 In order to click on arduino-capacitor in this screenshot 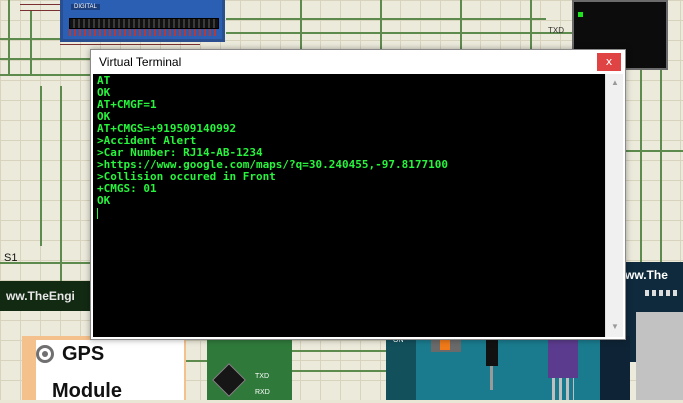, I will do `click(492, 351)`.